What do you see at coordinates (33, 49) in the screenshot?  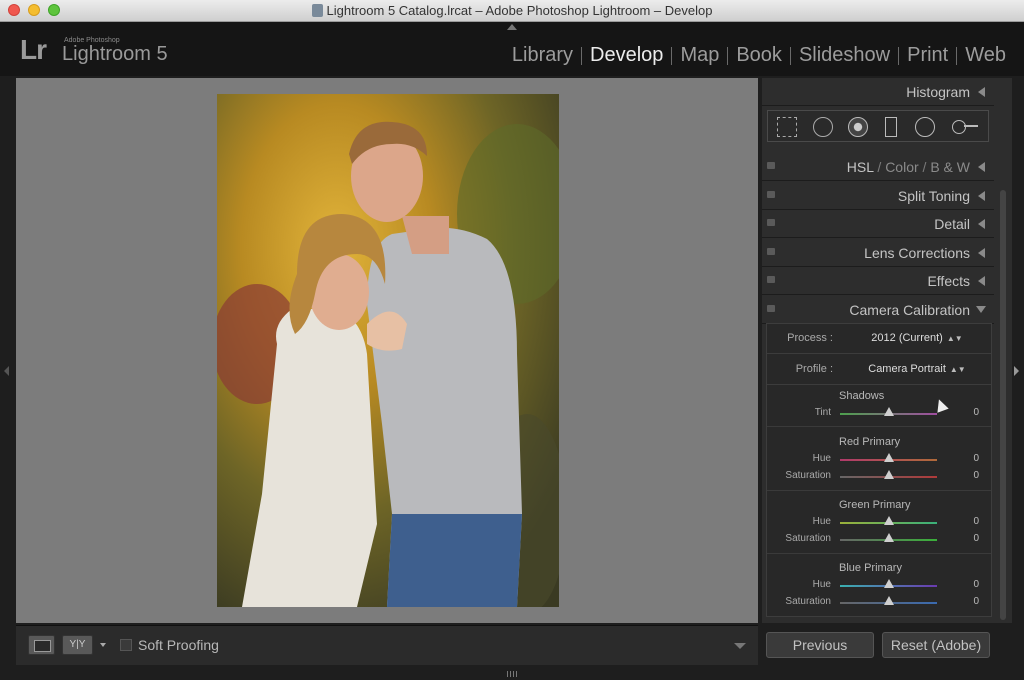 I see `lightroom-logo: Lr` at bounding box center [33, 49].